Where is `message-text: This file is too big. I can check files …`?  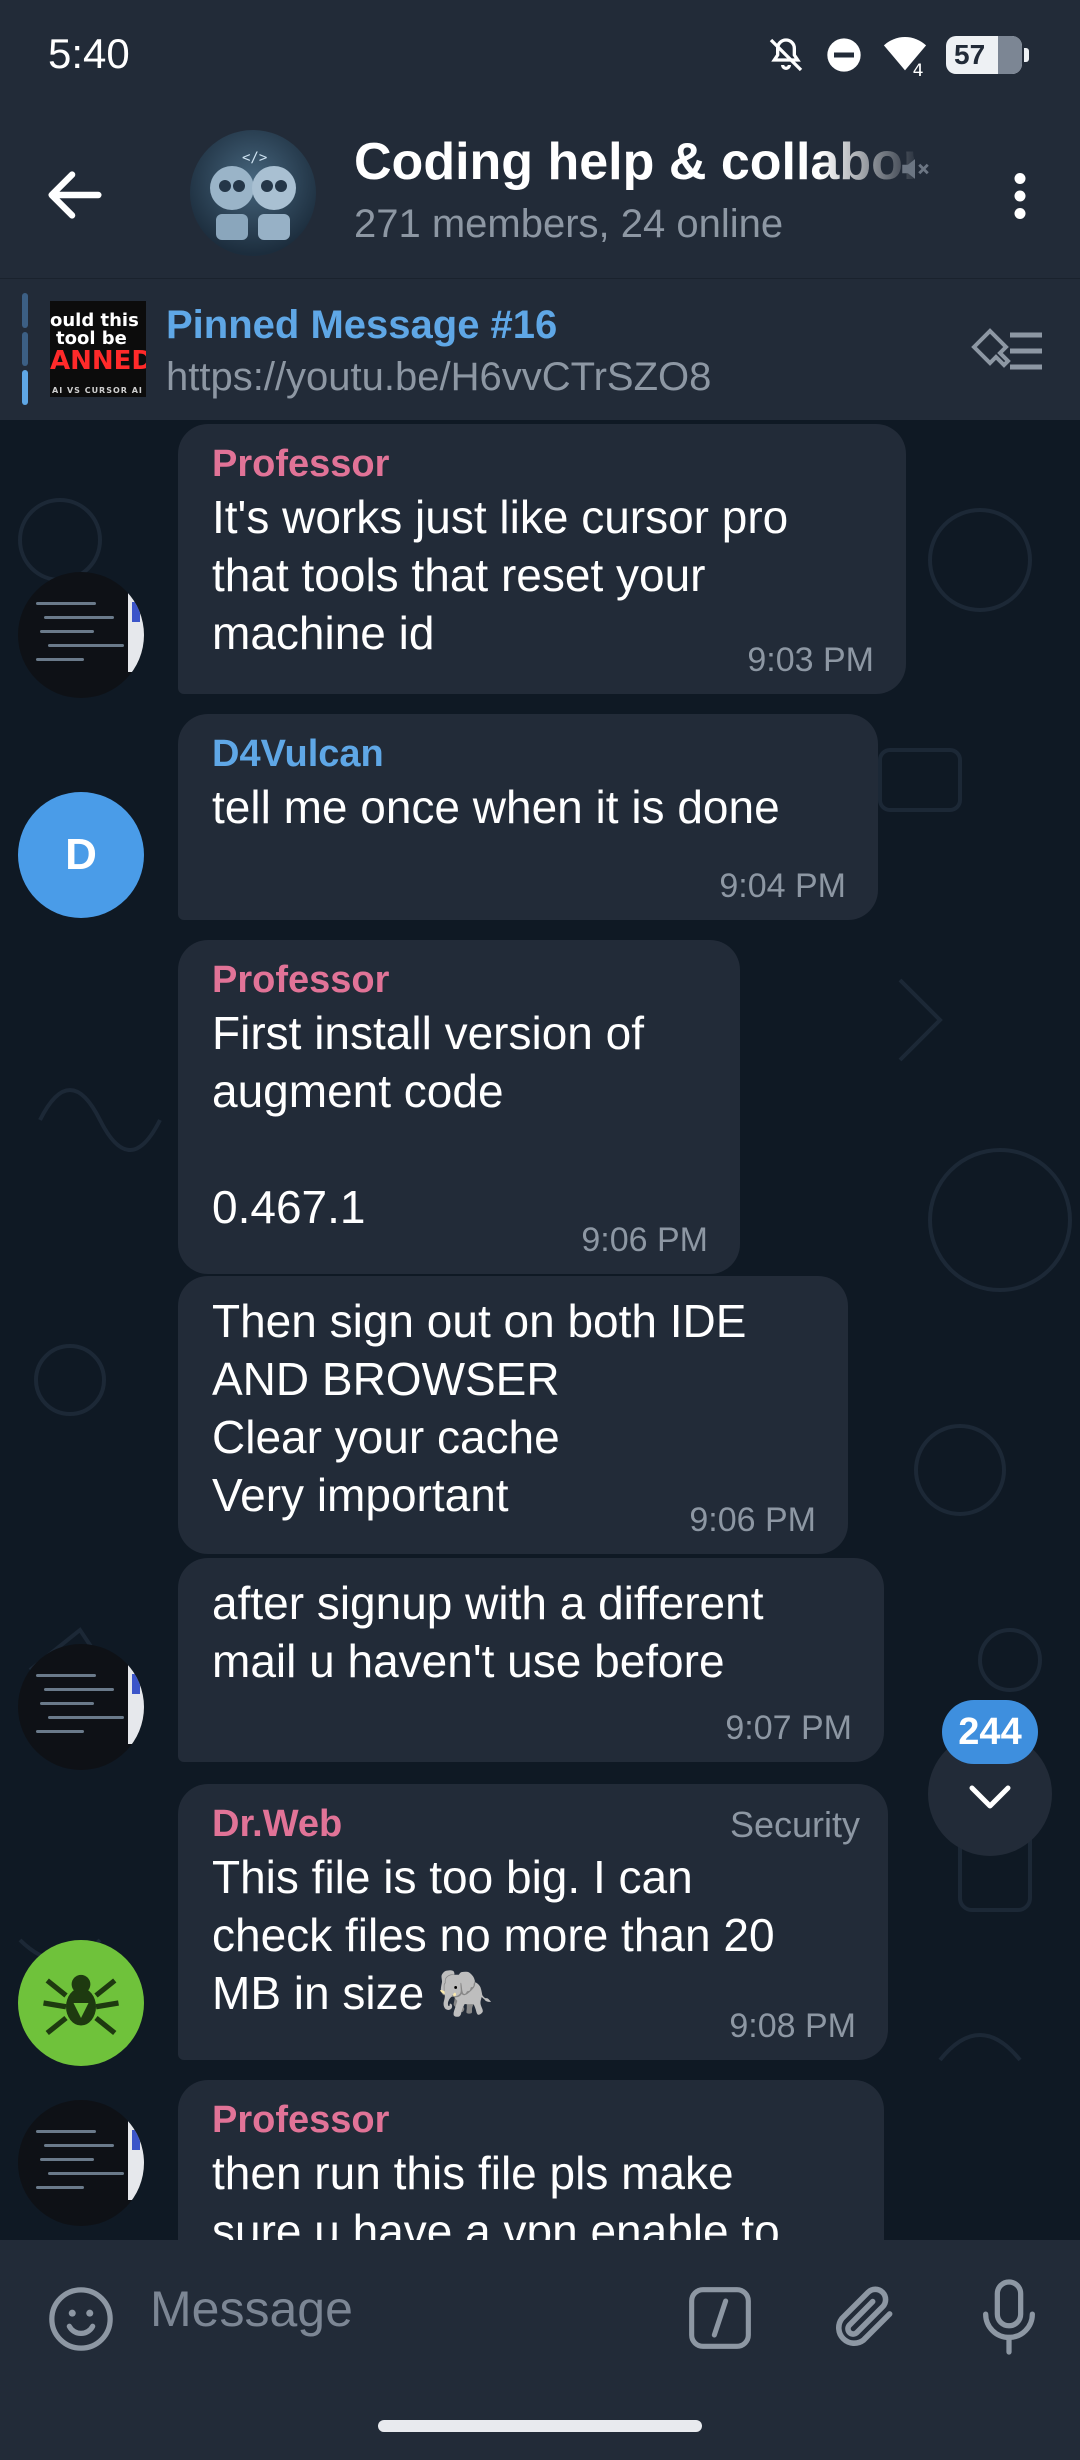
message-text: This file is too big. I can check files … is located at coordinates (493, 1935).